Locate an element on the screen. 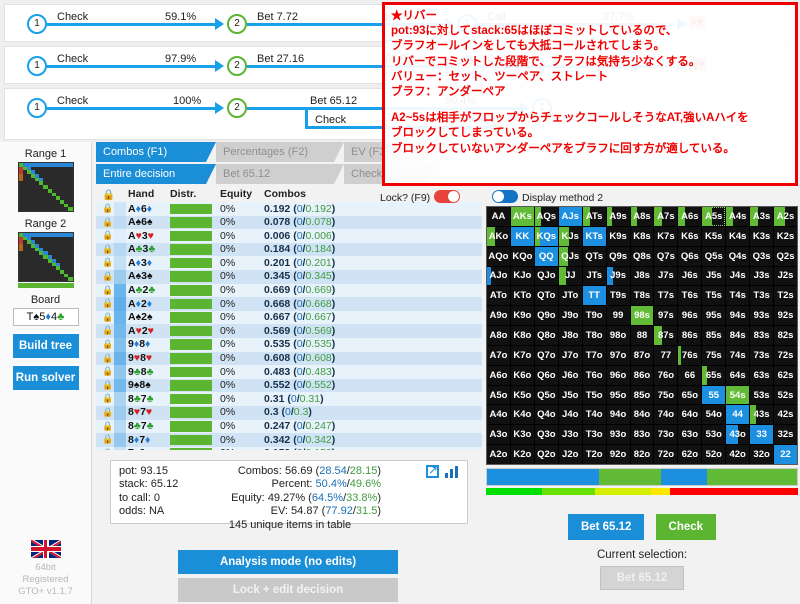 The image size is (800, 604). matrix-cell: 72s is located at coordinates (785, 355).